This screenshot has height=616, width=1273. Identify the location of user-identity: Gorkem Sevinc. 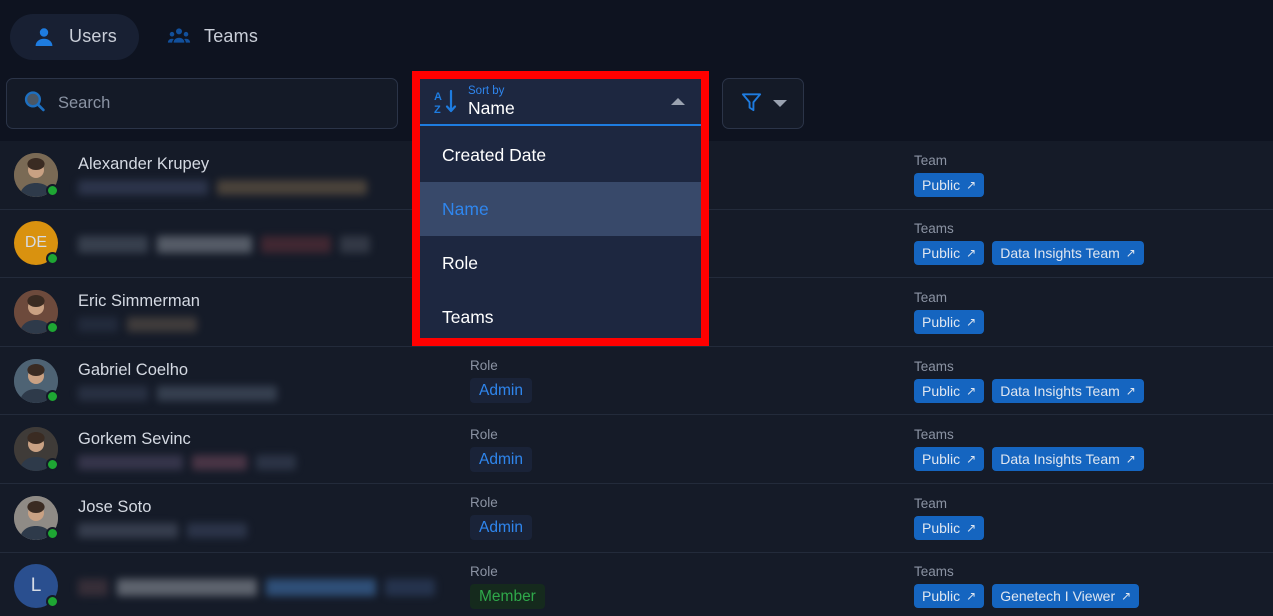
(278, 449).